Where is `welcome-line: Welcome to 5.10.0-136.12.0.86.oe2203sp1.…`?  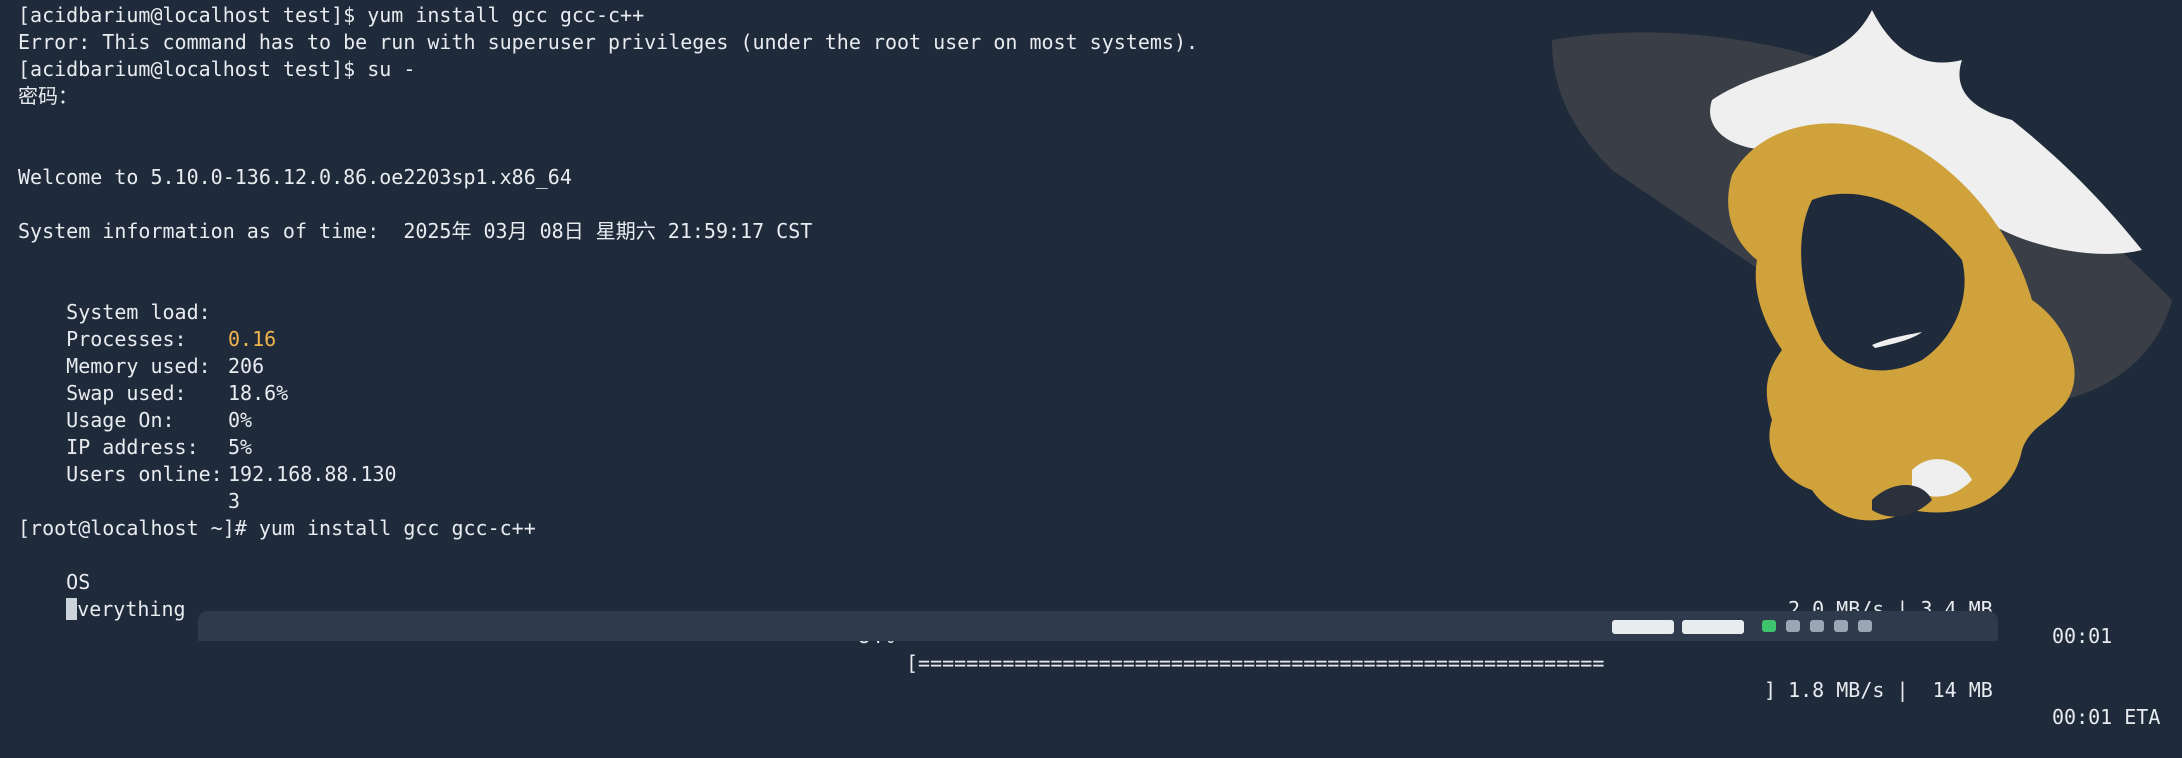
welcome-line: Welcome to 5.10.0-136.12.0.86.oe2203sp1.… is located at coordinates (295, 177).